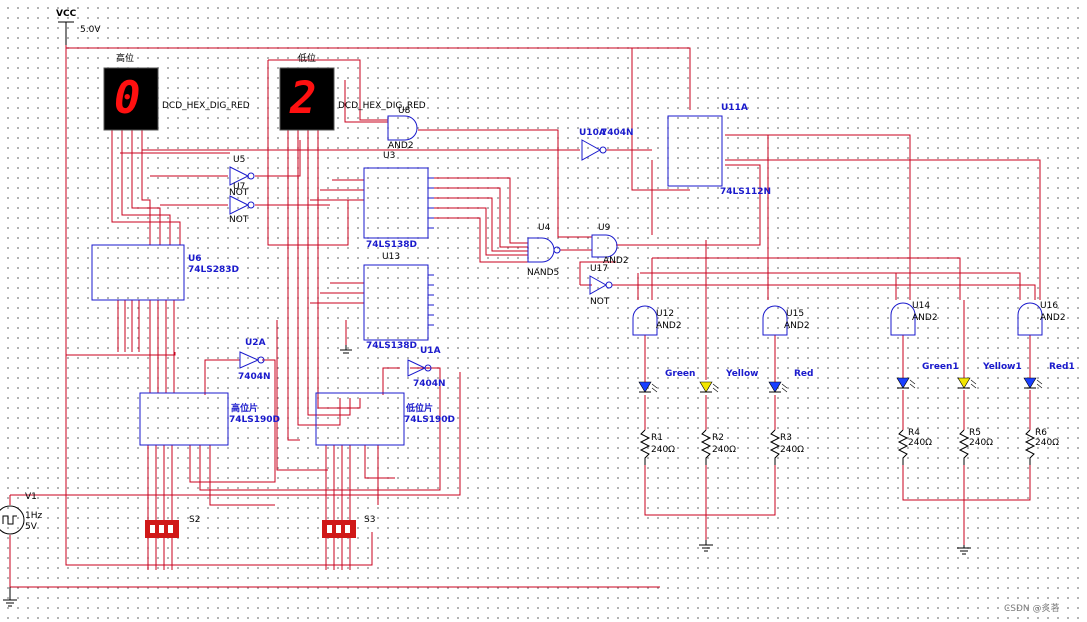 The width and height of the screenshot is (1087, 622). What do you see at coordinates (1002, 367) in the screenshot?
I see `led-label-yellow1: Yellow1` at bounding box center [1002, 367].